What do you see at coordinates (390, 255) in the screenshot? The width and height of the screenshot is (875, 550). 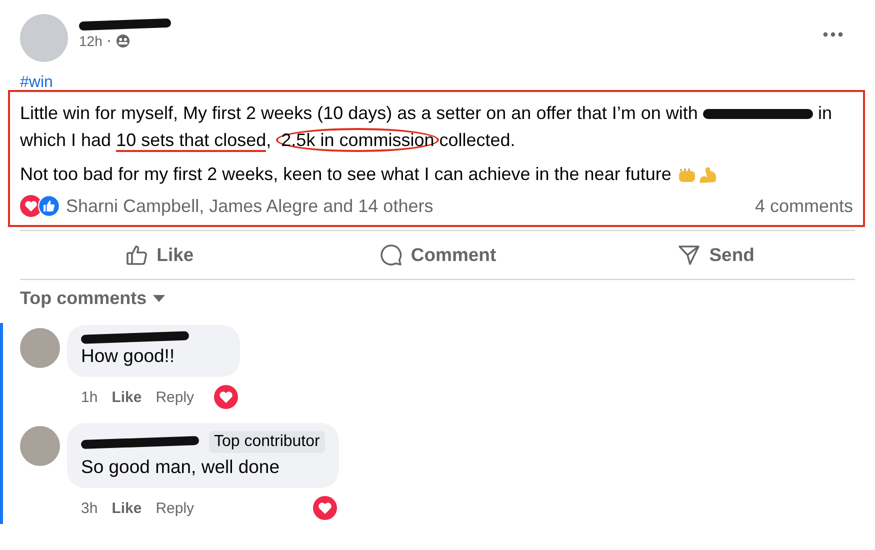 I see `speech-bubble-icon` at bounding box center [390, 255].